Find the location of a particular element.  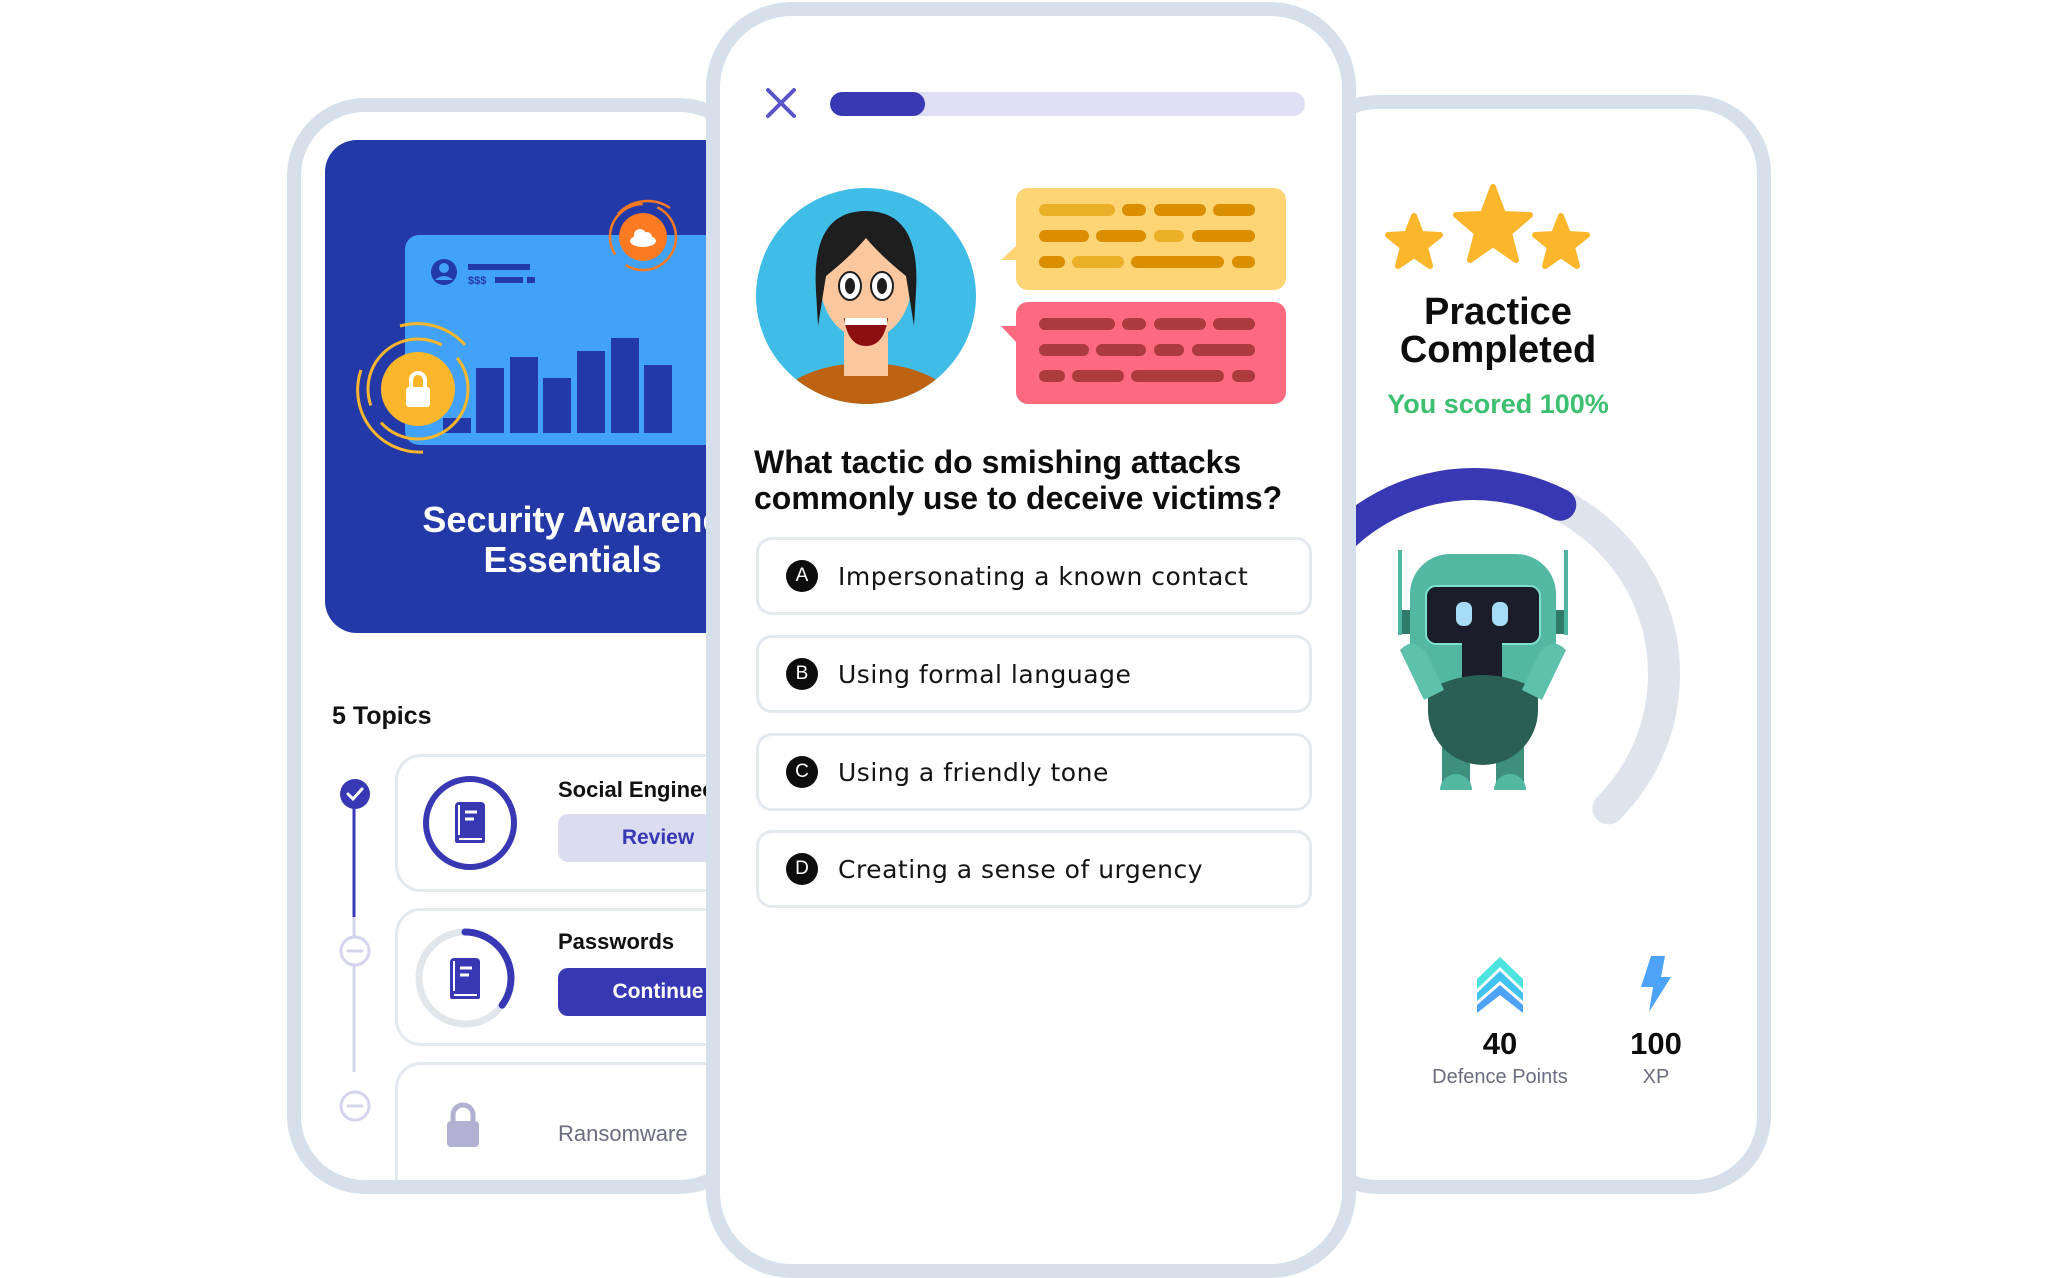

rating-stars is located at coordinates (1487, 226).